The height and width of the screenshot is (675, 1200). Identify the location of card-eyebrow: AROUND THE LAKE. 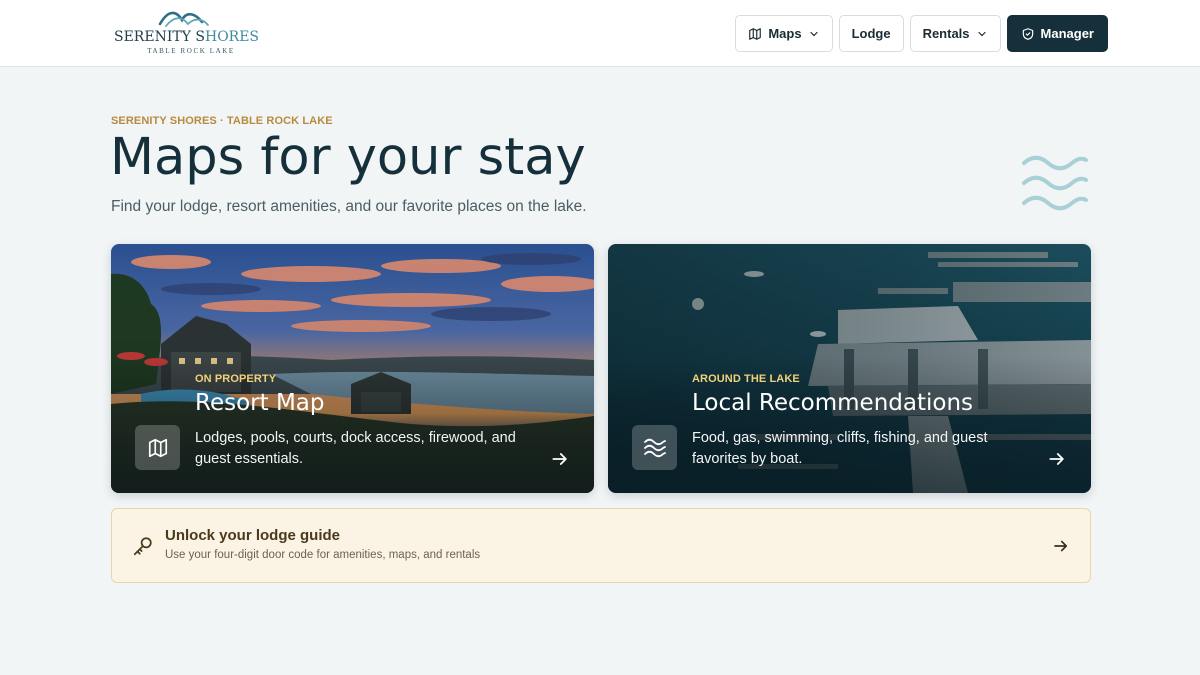
(746, 379).